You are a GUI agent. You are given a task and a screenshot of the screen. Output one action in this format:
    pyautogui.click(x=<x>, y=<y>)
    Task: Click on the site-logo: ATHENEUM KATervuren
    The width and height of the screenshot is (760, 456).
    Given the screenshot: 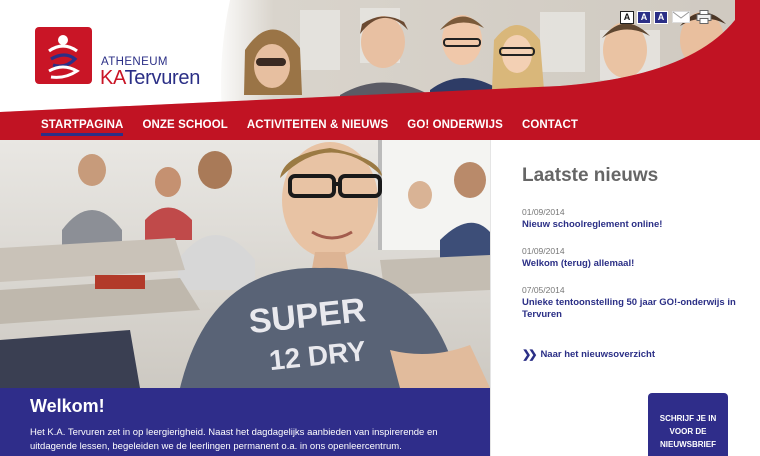 What is the action you would take?
    pyautogui.click(x=125, y=58)
    